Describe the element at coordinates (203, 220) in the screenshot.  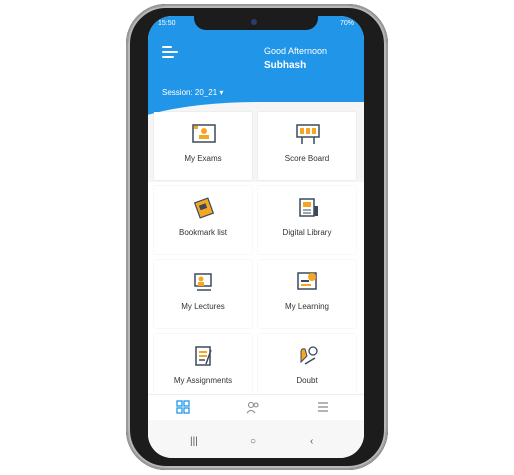
I see `tile-bookmark-list: Bookmark list` at that location.